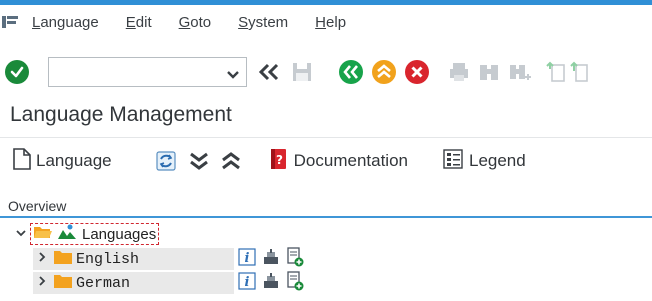 Image resolution: width=652 pixels, height=301 pixels. I want to click on legend-icon, so click(453, 161).